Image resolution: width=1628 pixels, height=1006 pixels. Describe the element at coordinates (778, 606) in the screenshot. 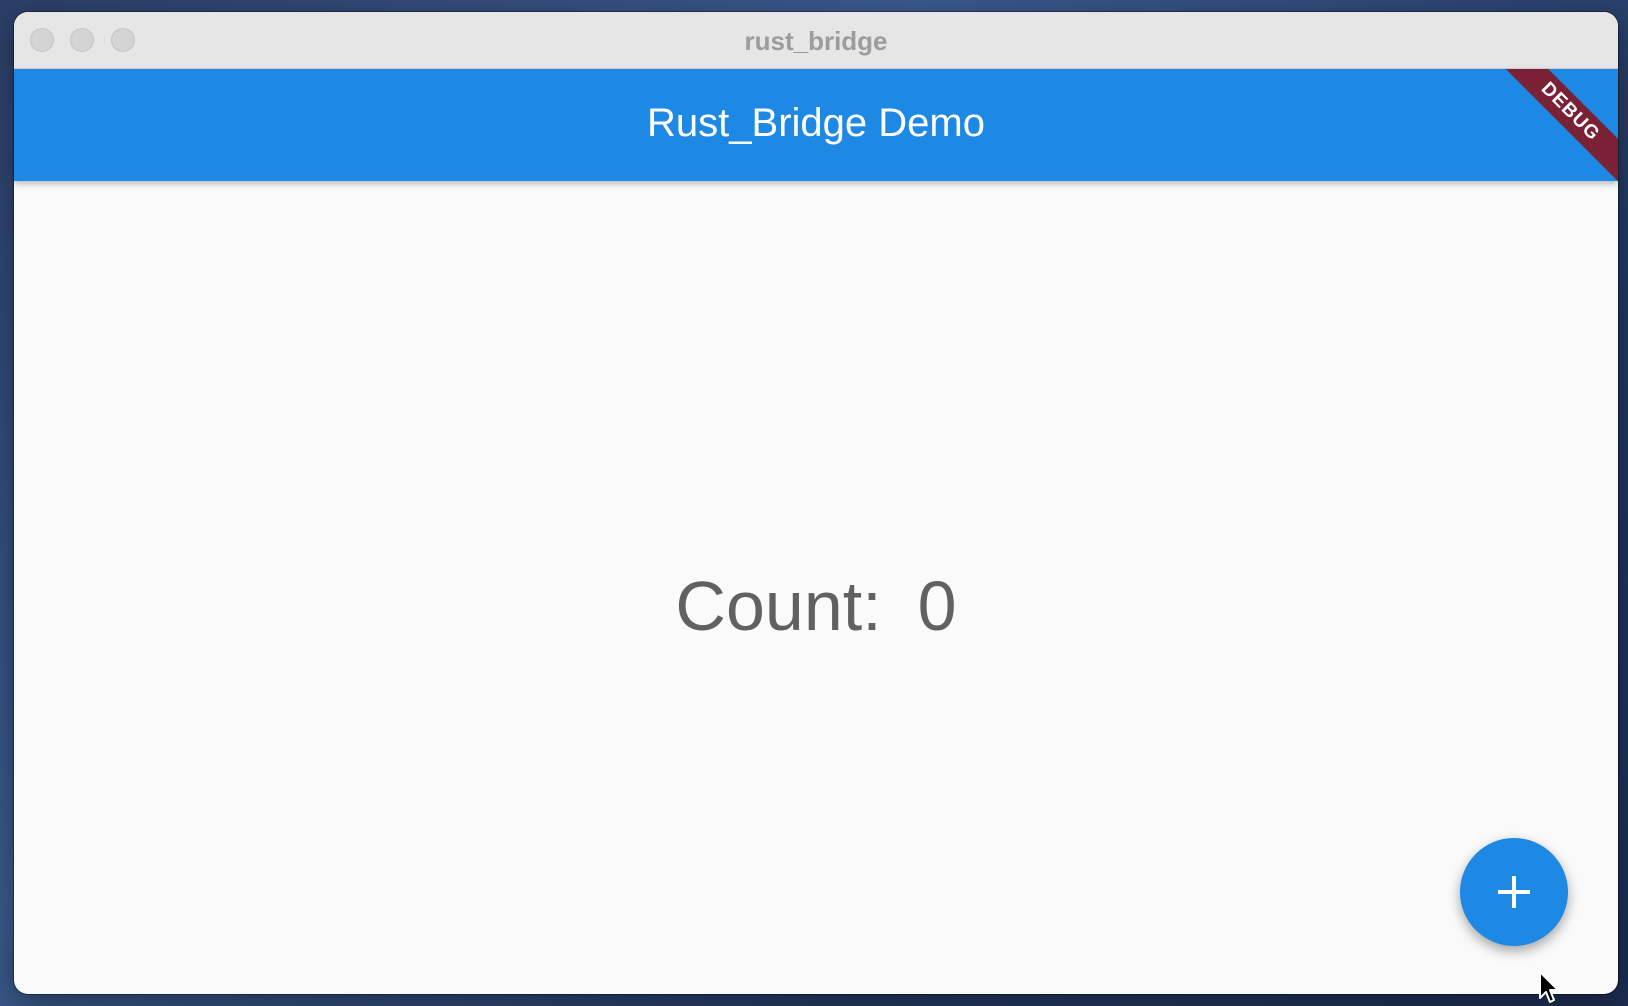

I see `count-label: Count:` at that location.